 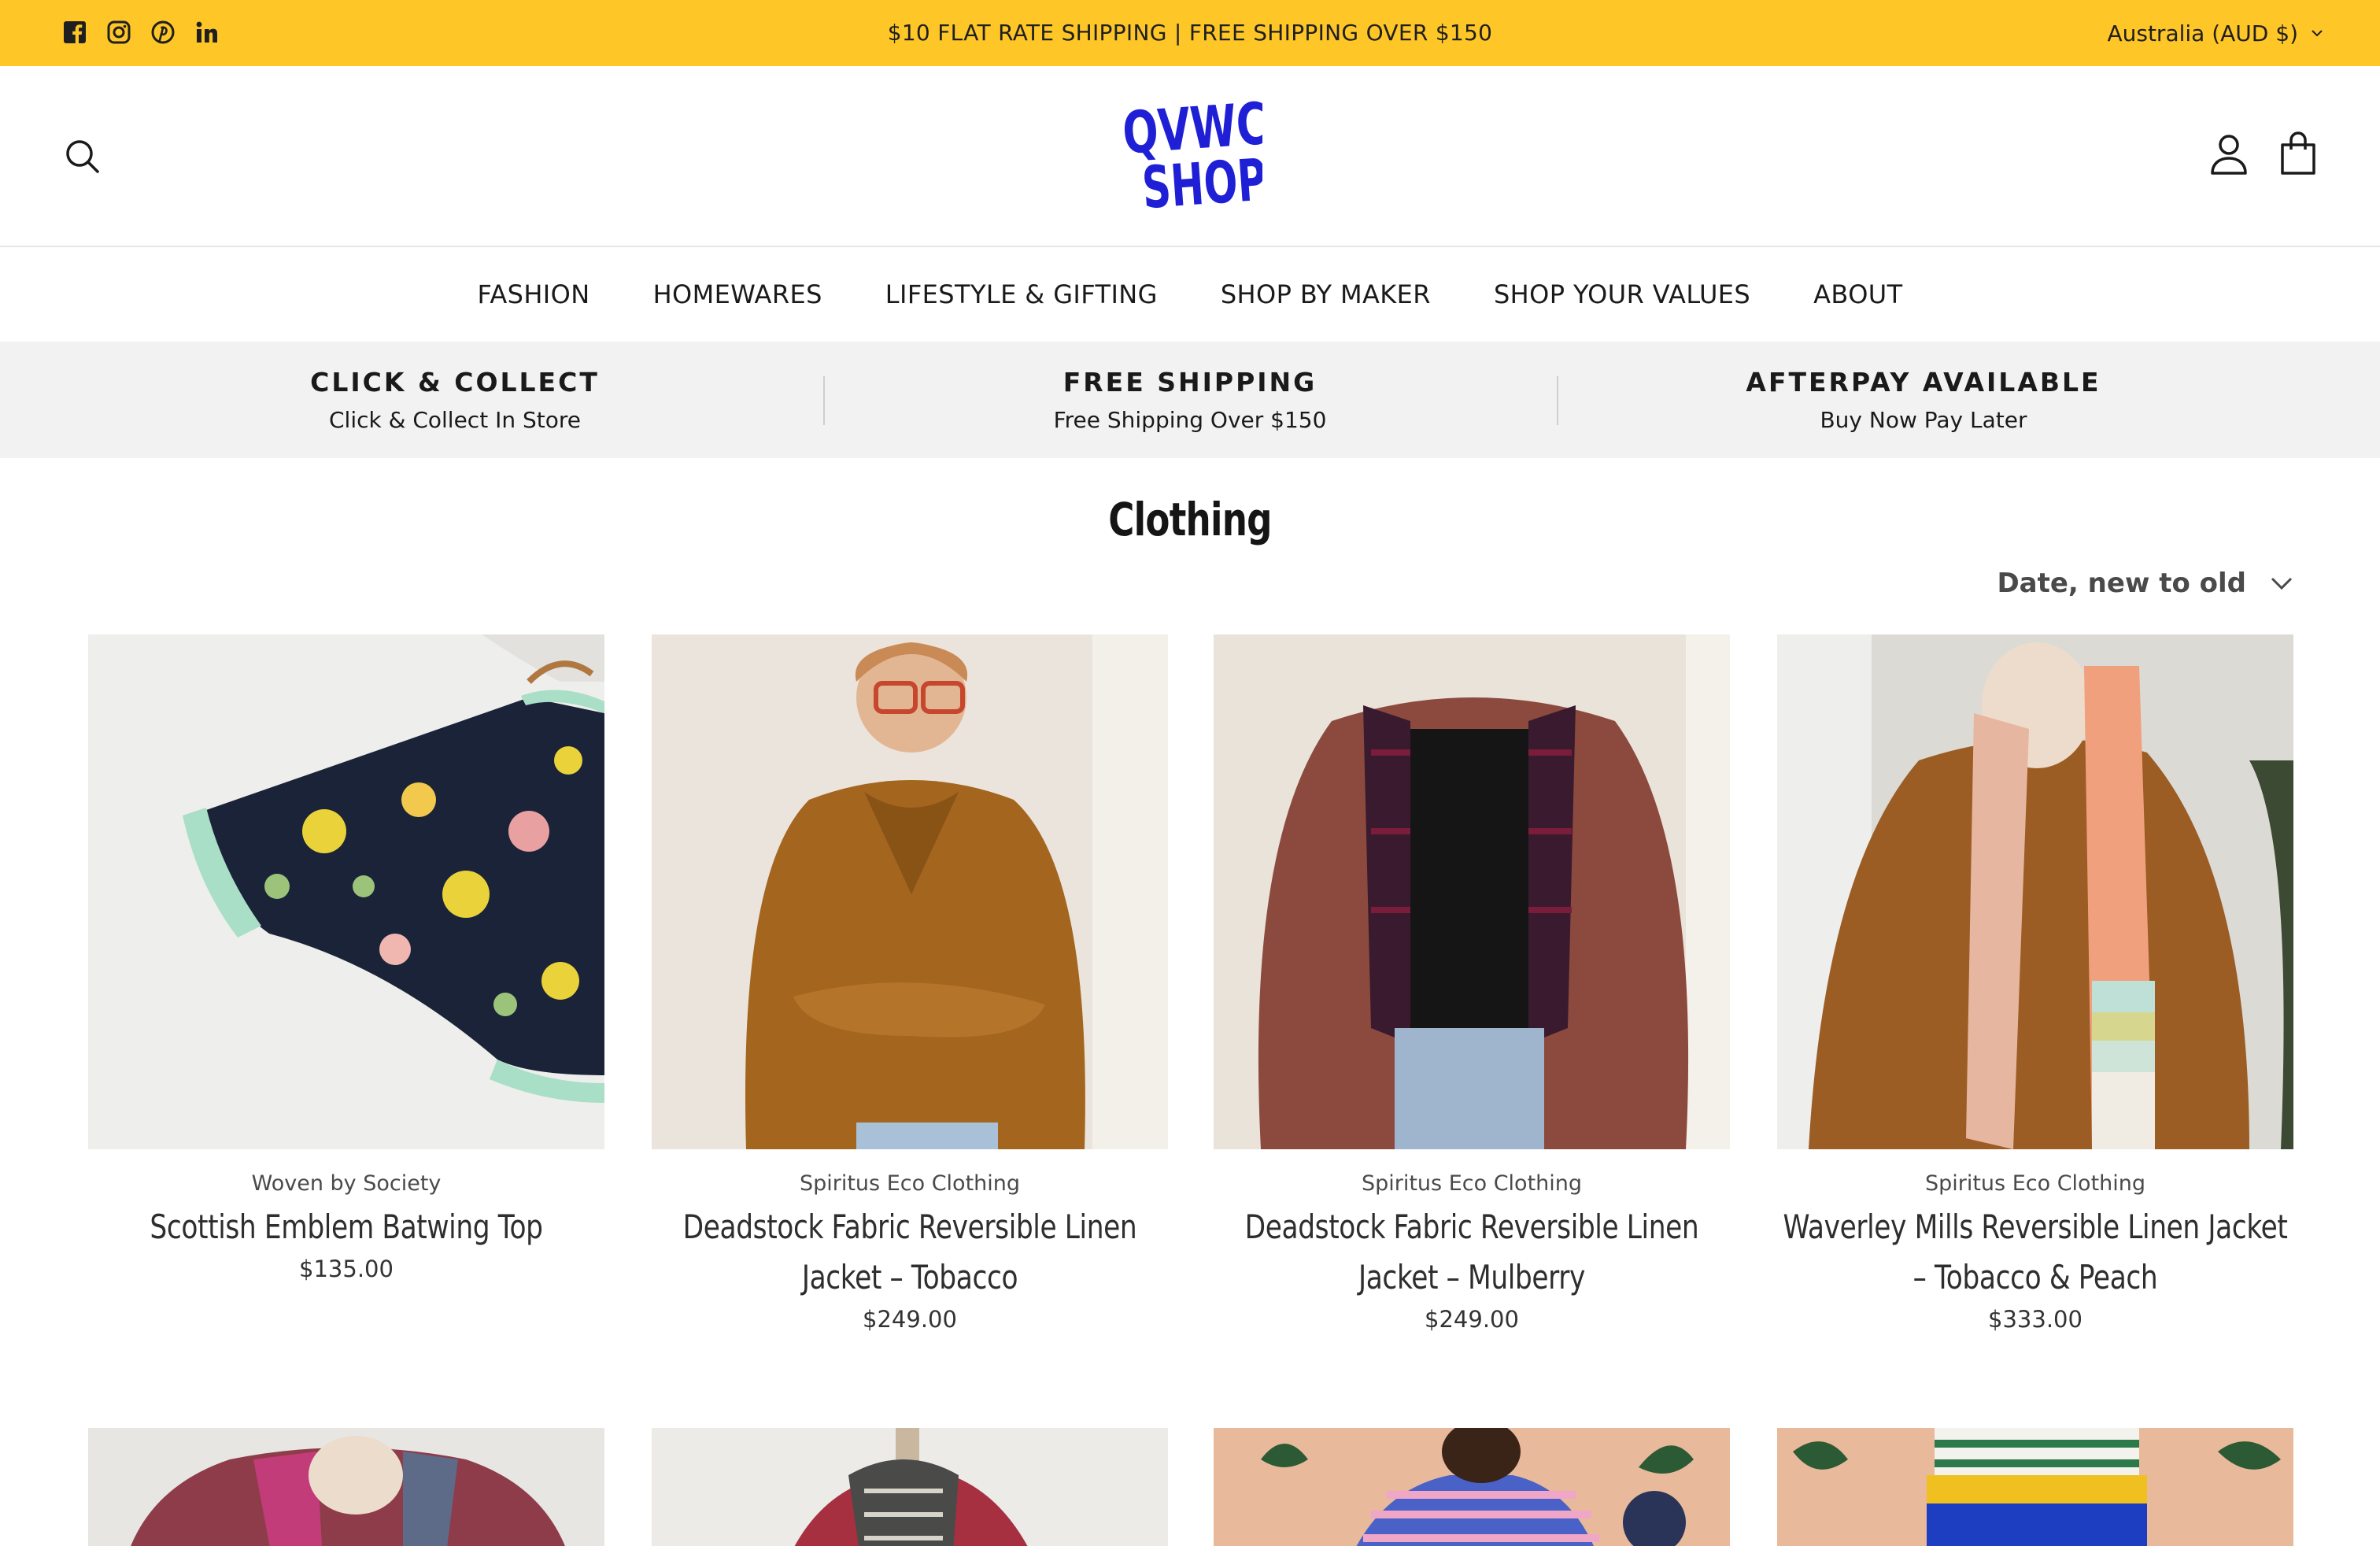 I want to click on search-button, so click(x=82, y=156).